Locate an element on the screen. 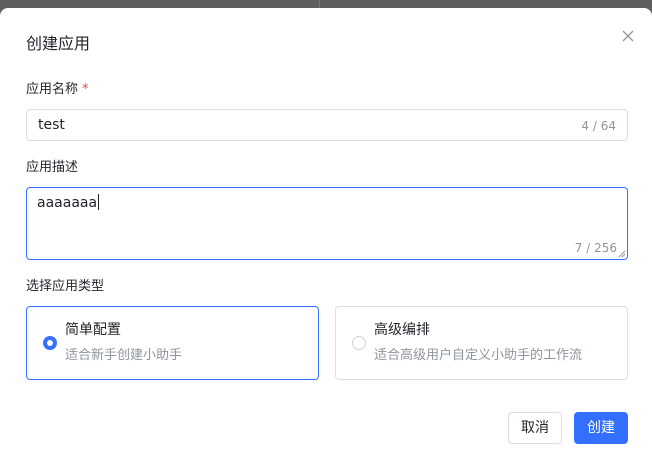 The width and height of the screenshot is (652, 467). app-name-label: 应用名称 * is located at coordinates (57, 90).